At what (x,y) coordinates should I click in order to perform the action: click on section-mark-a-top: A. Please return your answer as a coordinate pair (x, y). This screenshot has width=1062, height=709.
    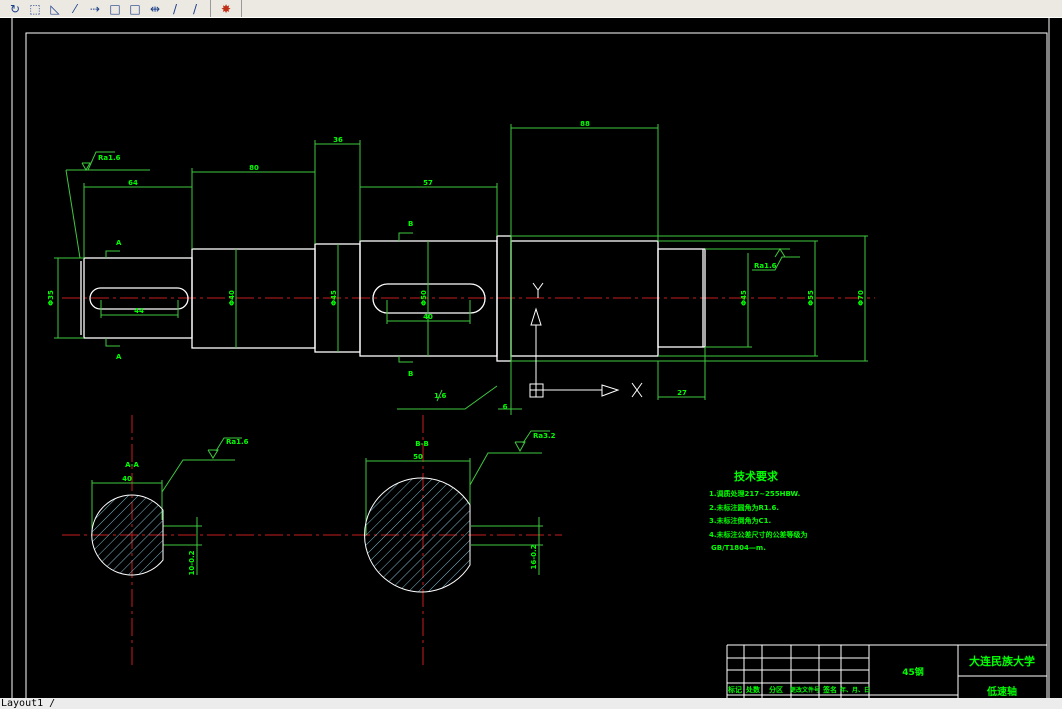
    Looking at the image, I should click on (119, 243).